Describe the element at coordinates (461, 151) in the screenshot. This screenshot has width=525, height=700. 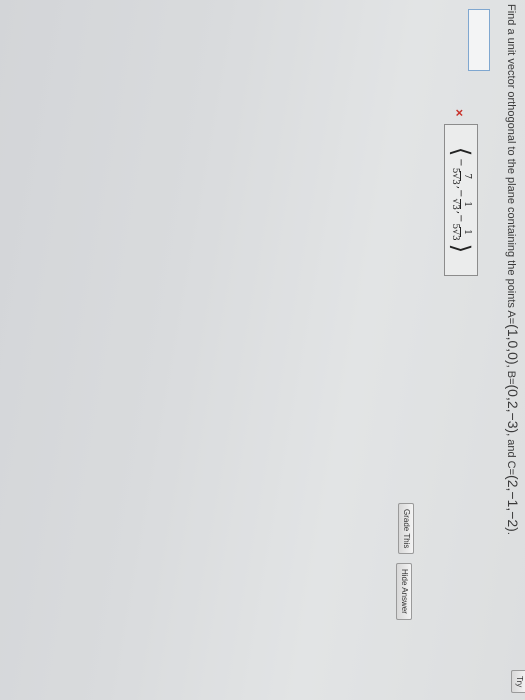
I see `angle-bracket-open: ⟨` at that location.